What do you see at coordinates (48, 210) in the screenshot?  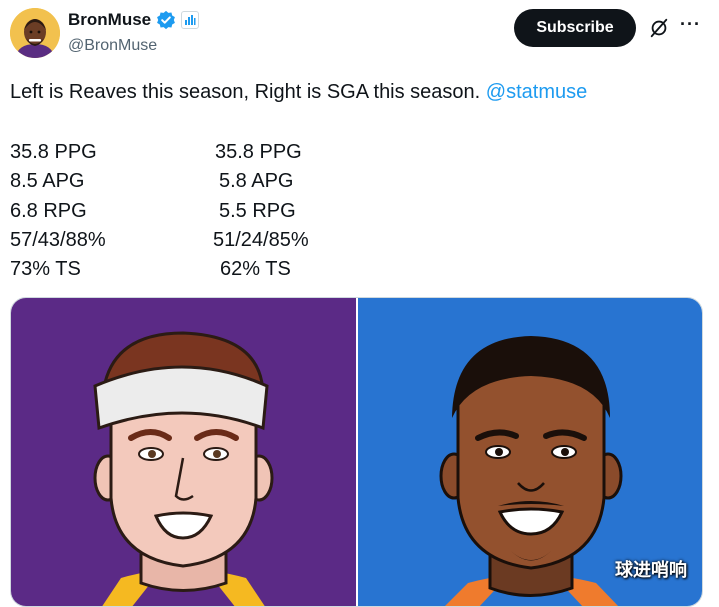 I see `stat-left: 6.8 RPG` at bounding box center [48, 210].